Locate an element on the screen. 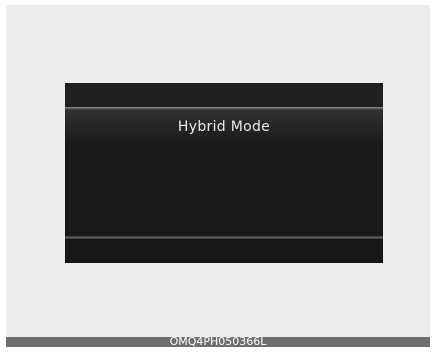 The width and height of the screenshot is (436, 352). display-bottom-bar is located at coordinates (224, 251).